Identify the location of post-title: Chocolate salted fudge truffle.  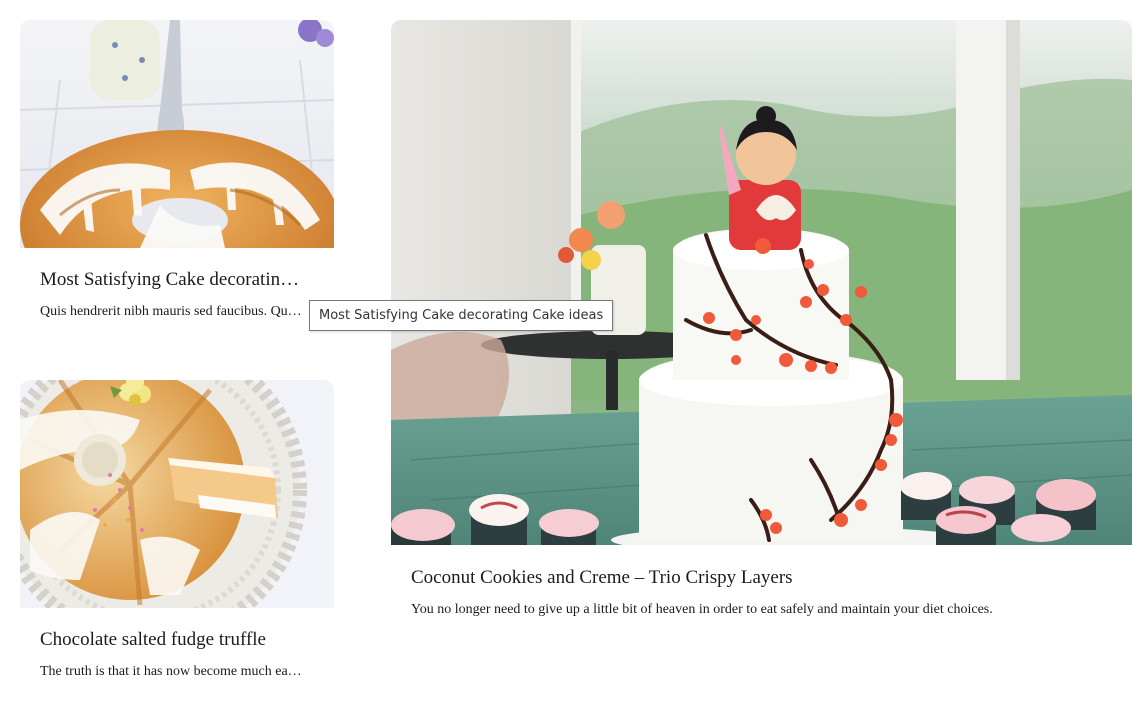
(180, 640).